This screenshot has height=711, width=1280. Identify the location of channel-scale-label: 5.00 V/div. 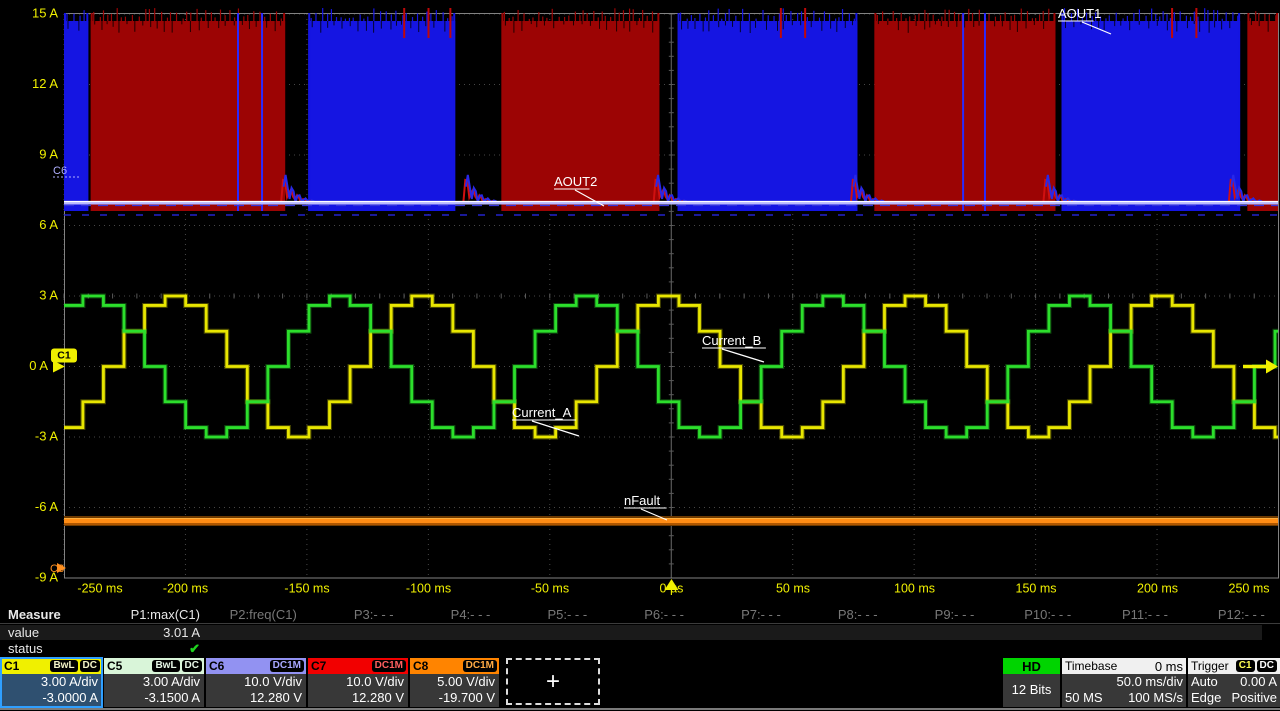
(466, 681).